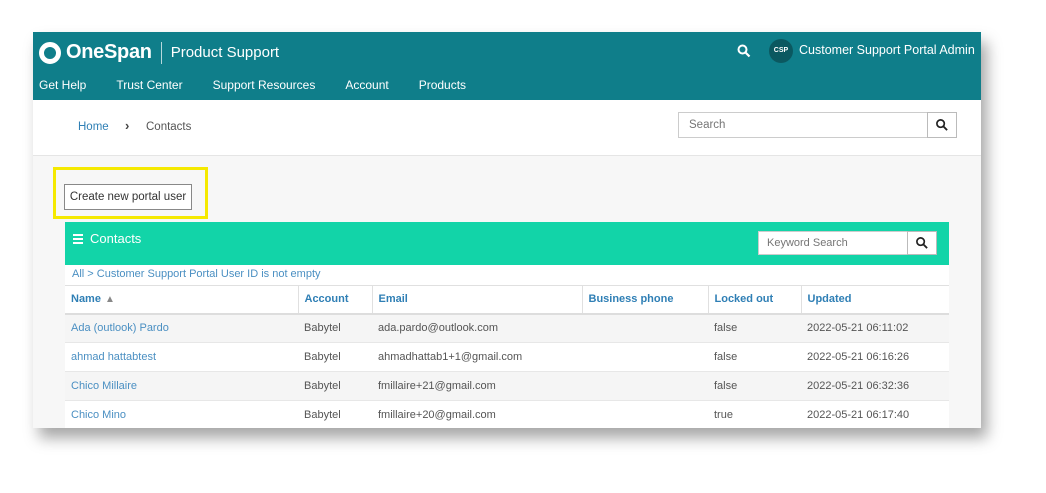  Describe the element at coordinates (181, 414) in the screenshot. I see `contact-name-link: Chico Mino` at that location.